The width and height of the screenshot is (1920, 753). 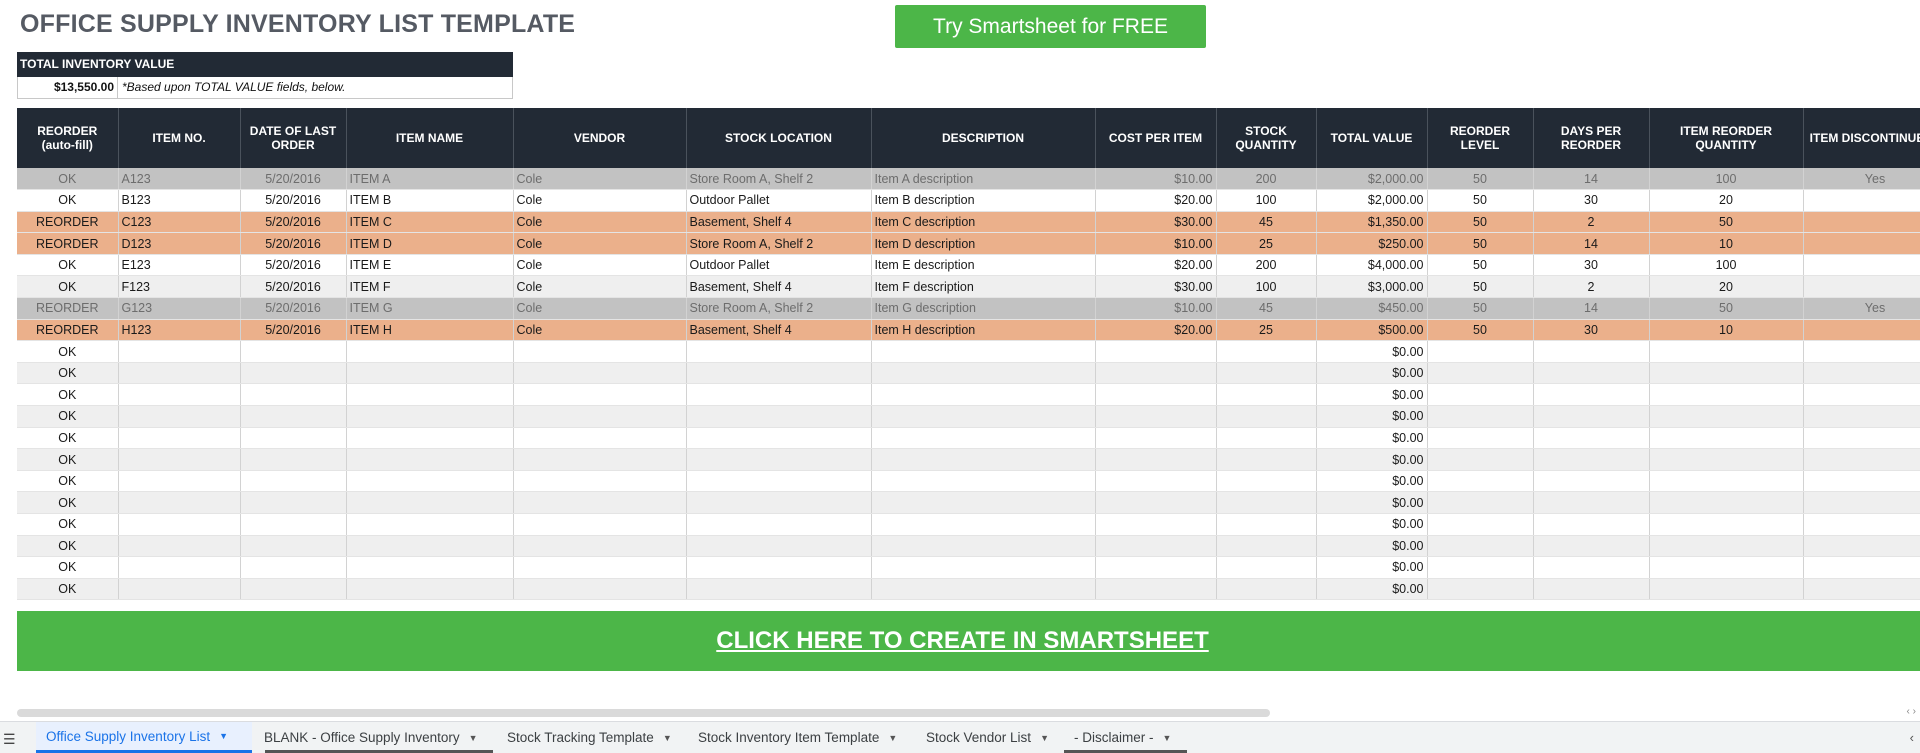 I want to click on chevron-right-icon: ‹, so click(x=1912, y=737).